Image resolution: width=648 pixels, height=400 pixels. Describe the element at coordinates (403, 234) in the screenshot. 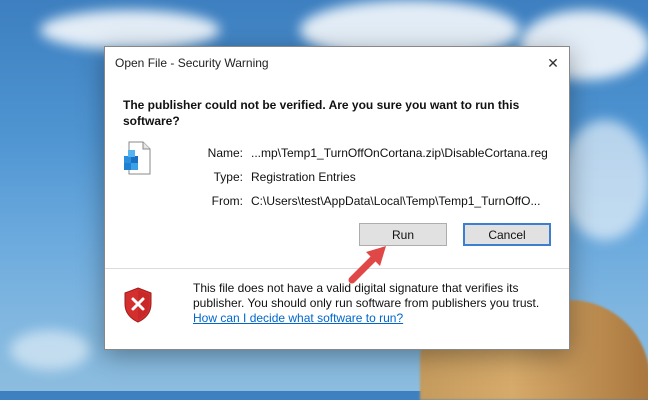

I see `run-button: Run` at that location.